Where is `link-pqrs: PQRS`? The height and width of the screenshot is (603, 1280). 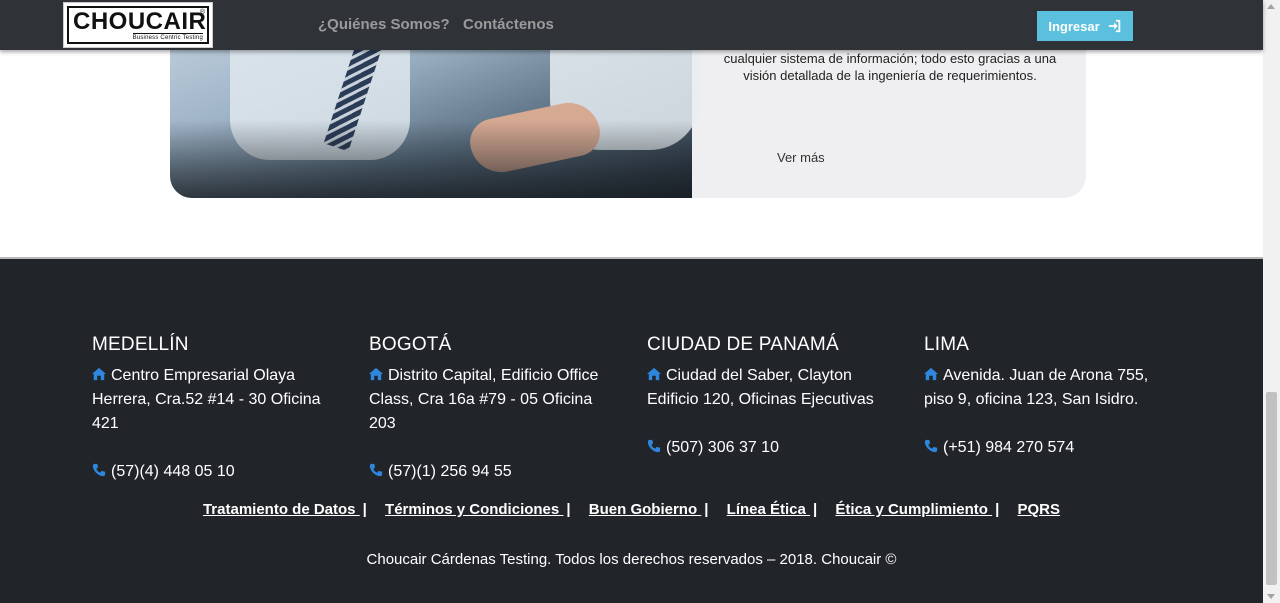 link-pqrs: PQRS is located at coordinates (1039, 509).